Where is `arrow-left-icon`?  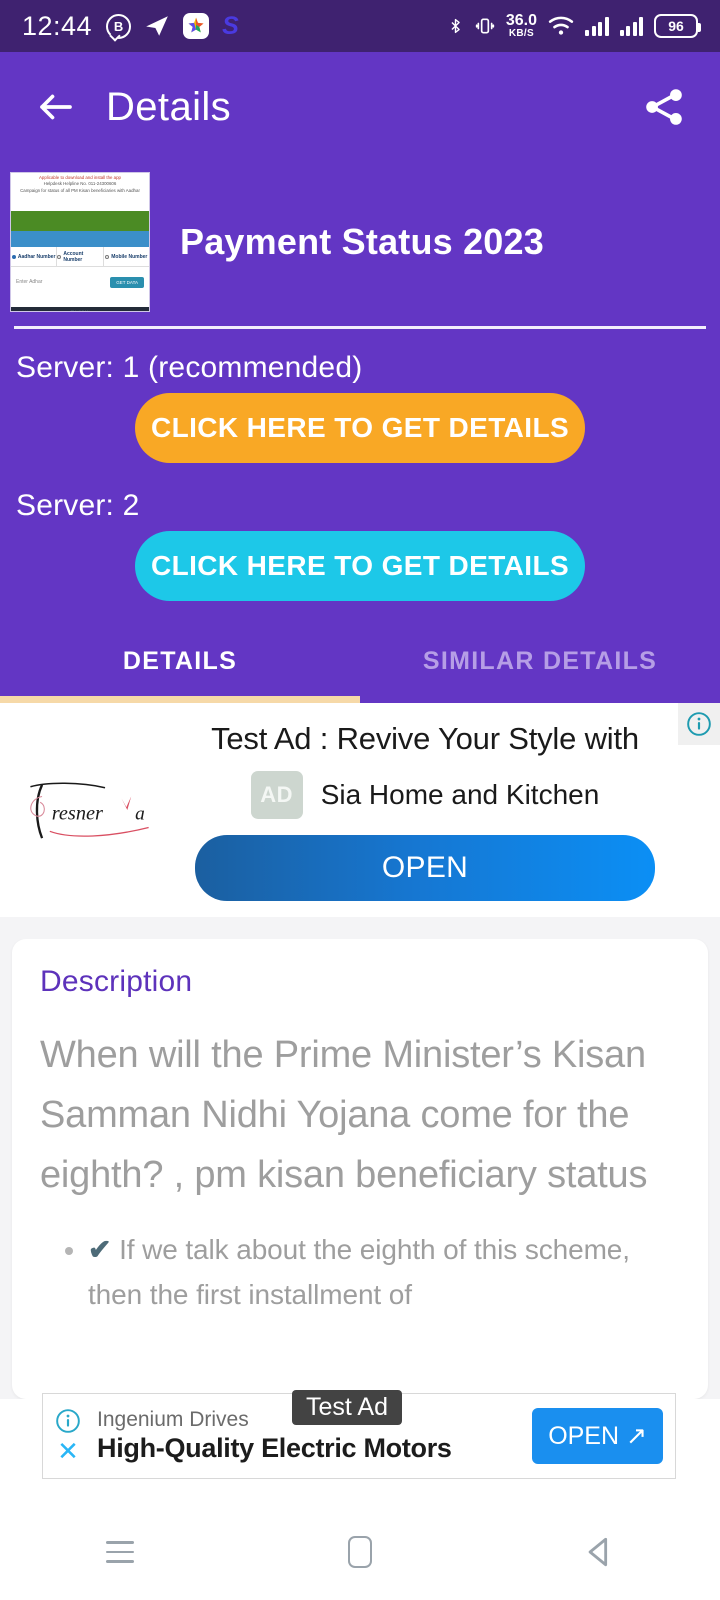
arrow-left-icon is located at coordinates (56, 107).